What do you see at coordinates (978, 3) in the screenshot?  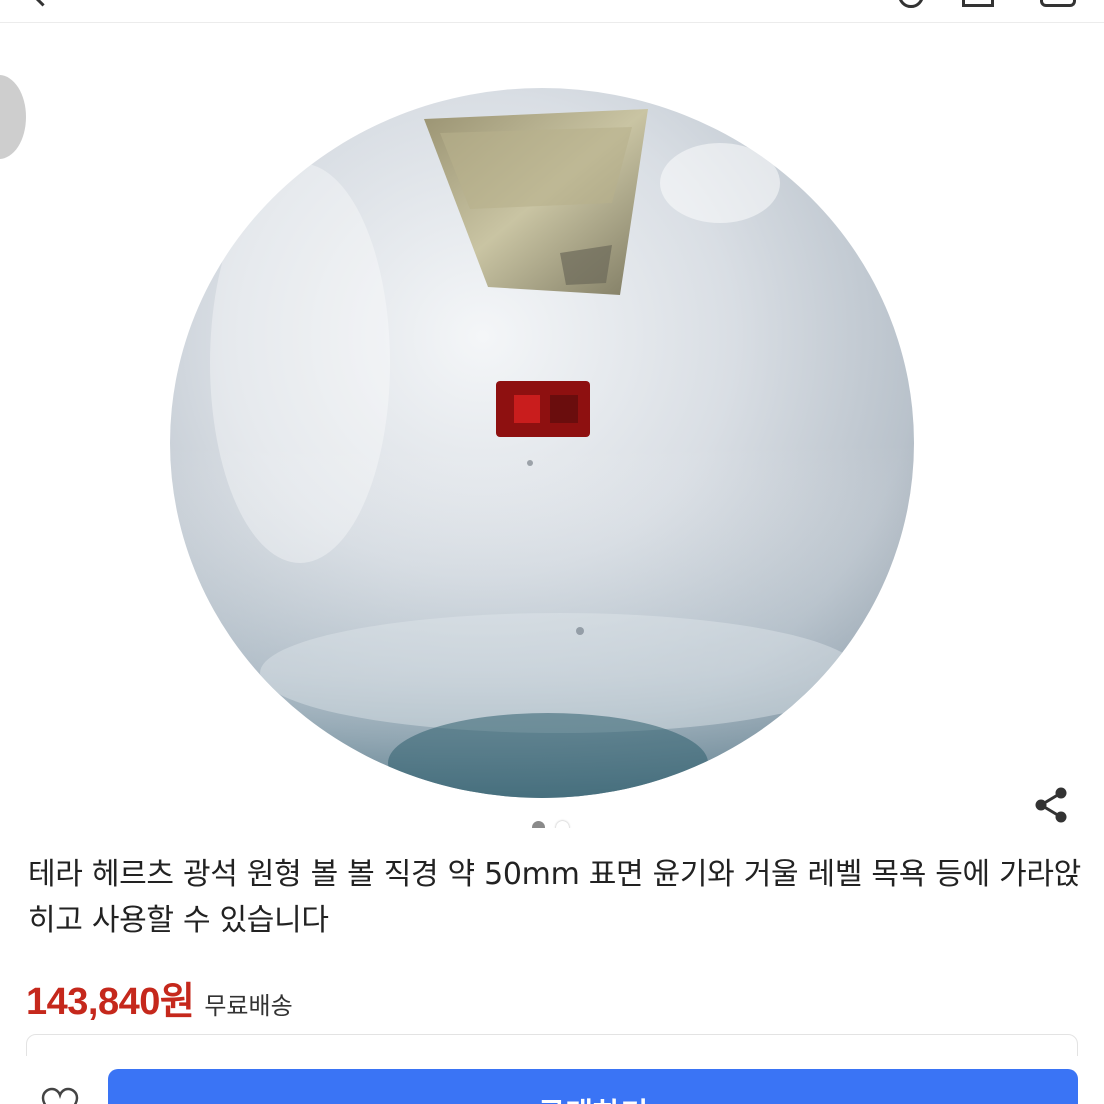 I see `home-icon` at bounding box center [978, 3].